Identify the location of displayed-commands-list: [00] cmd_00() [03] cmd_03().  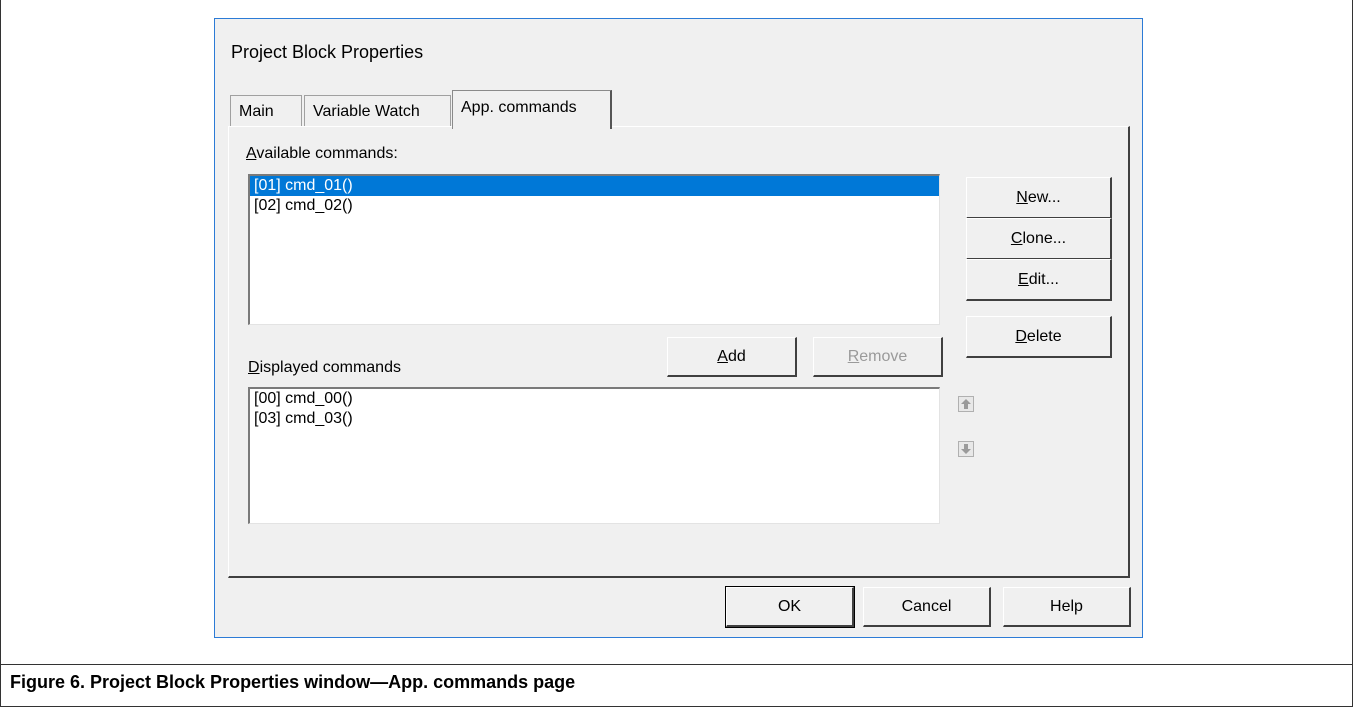
(594, 455).